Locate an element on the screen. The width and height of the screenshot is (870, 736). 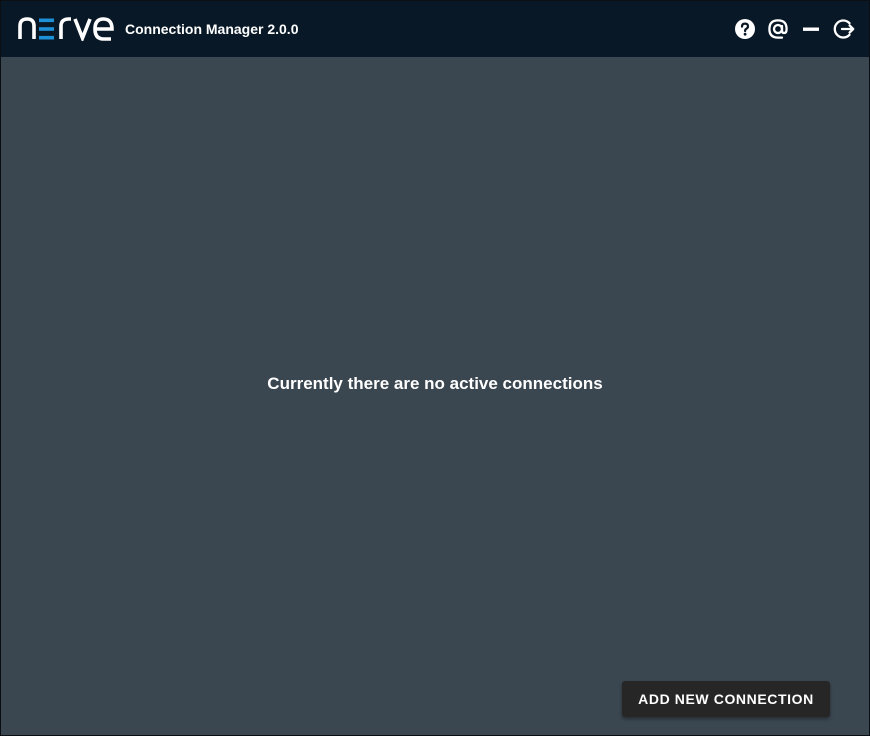
title-bar: Connection Manager 2.0.0 is located at coordinates (435, 29).